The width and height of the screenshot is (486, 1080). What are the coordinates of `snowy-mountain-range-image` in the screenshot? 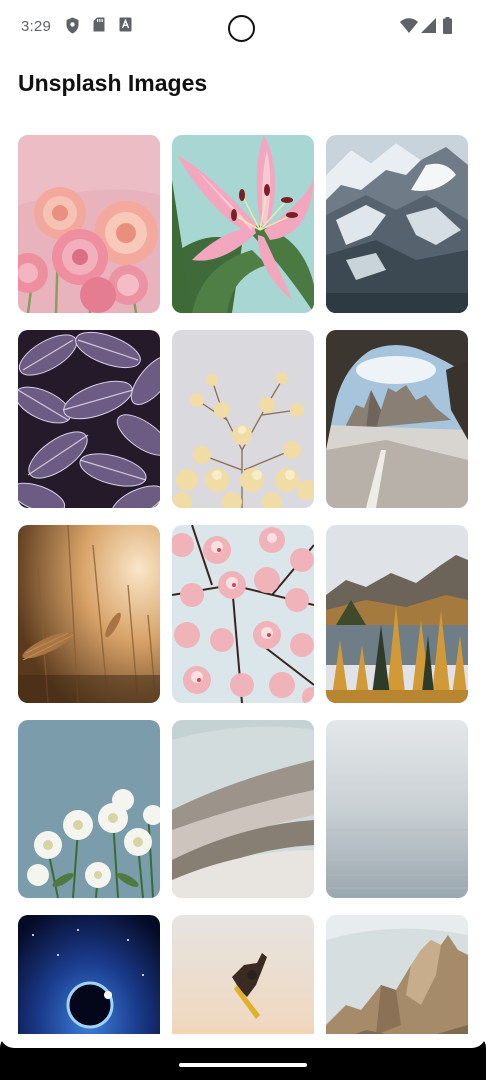 It's located at (397, 224).